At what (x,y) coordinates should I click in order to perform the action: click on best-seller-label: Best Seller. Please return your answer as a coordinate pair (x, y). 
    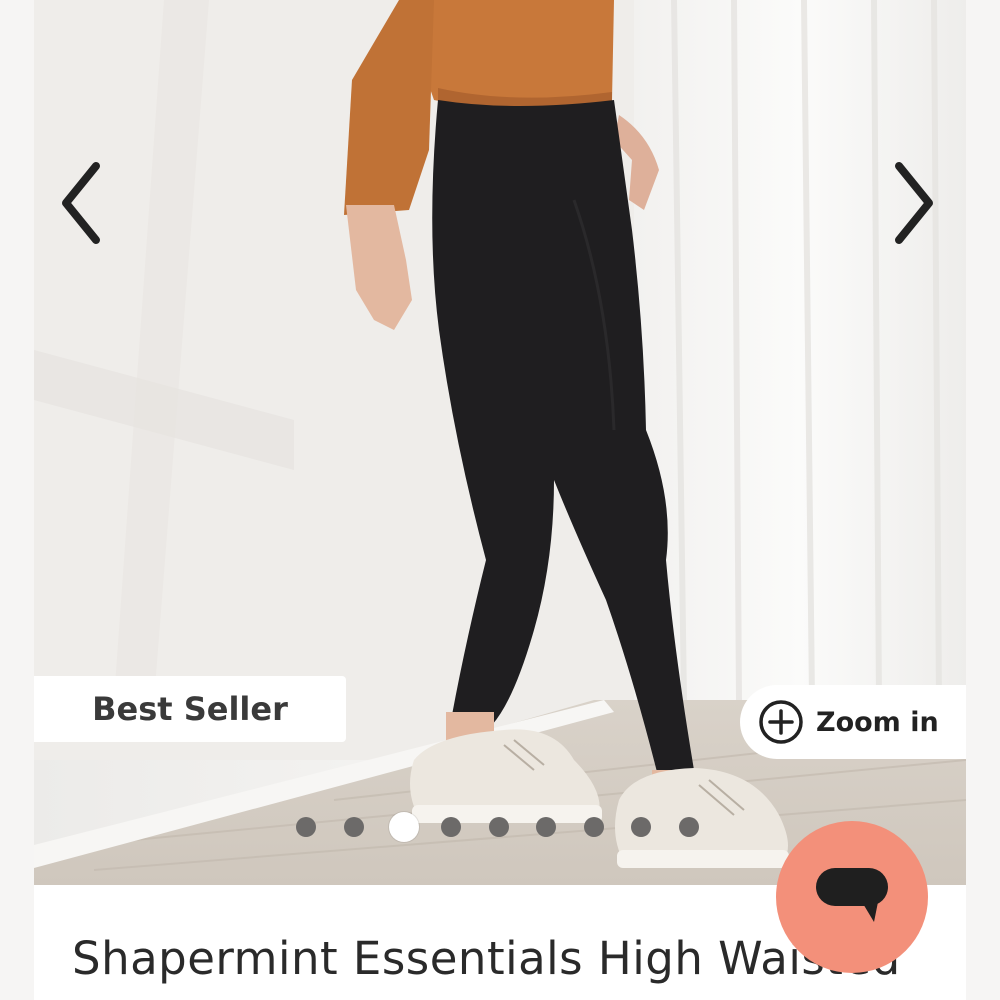
    Looking at the image, I should click on (190, 709).